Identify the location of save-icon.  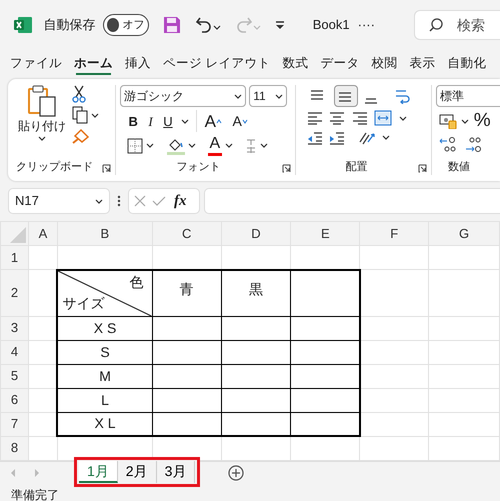
(172, 25).